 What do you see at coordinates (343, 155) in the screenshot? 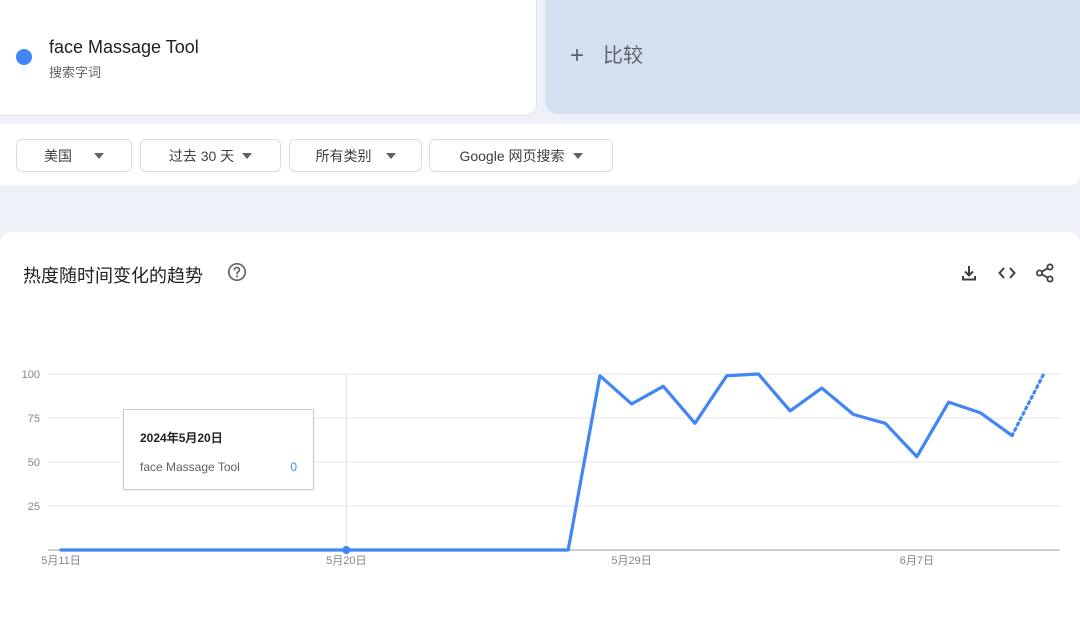
I see `category-filter-label: 所有类别` at bounding box center [343, 155].